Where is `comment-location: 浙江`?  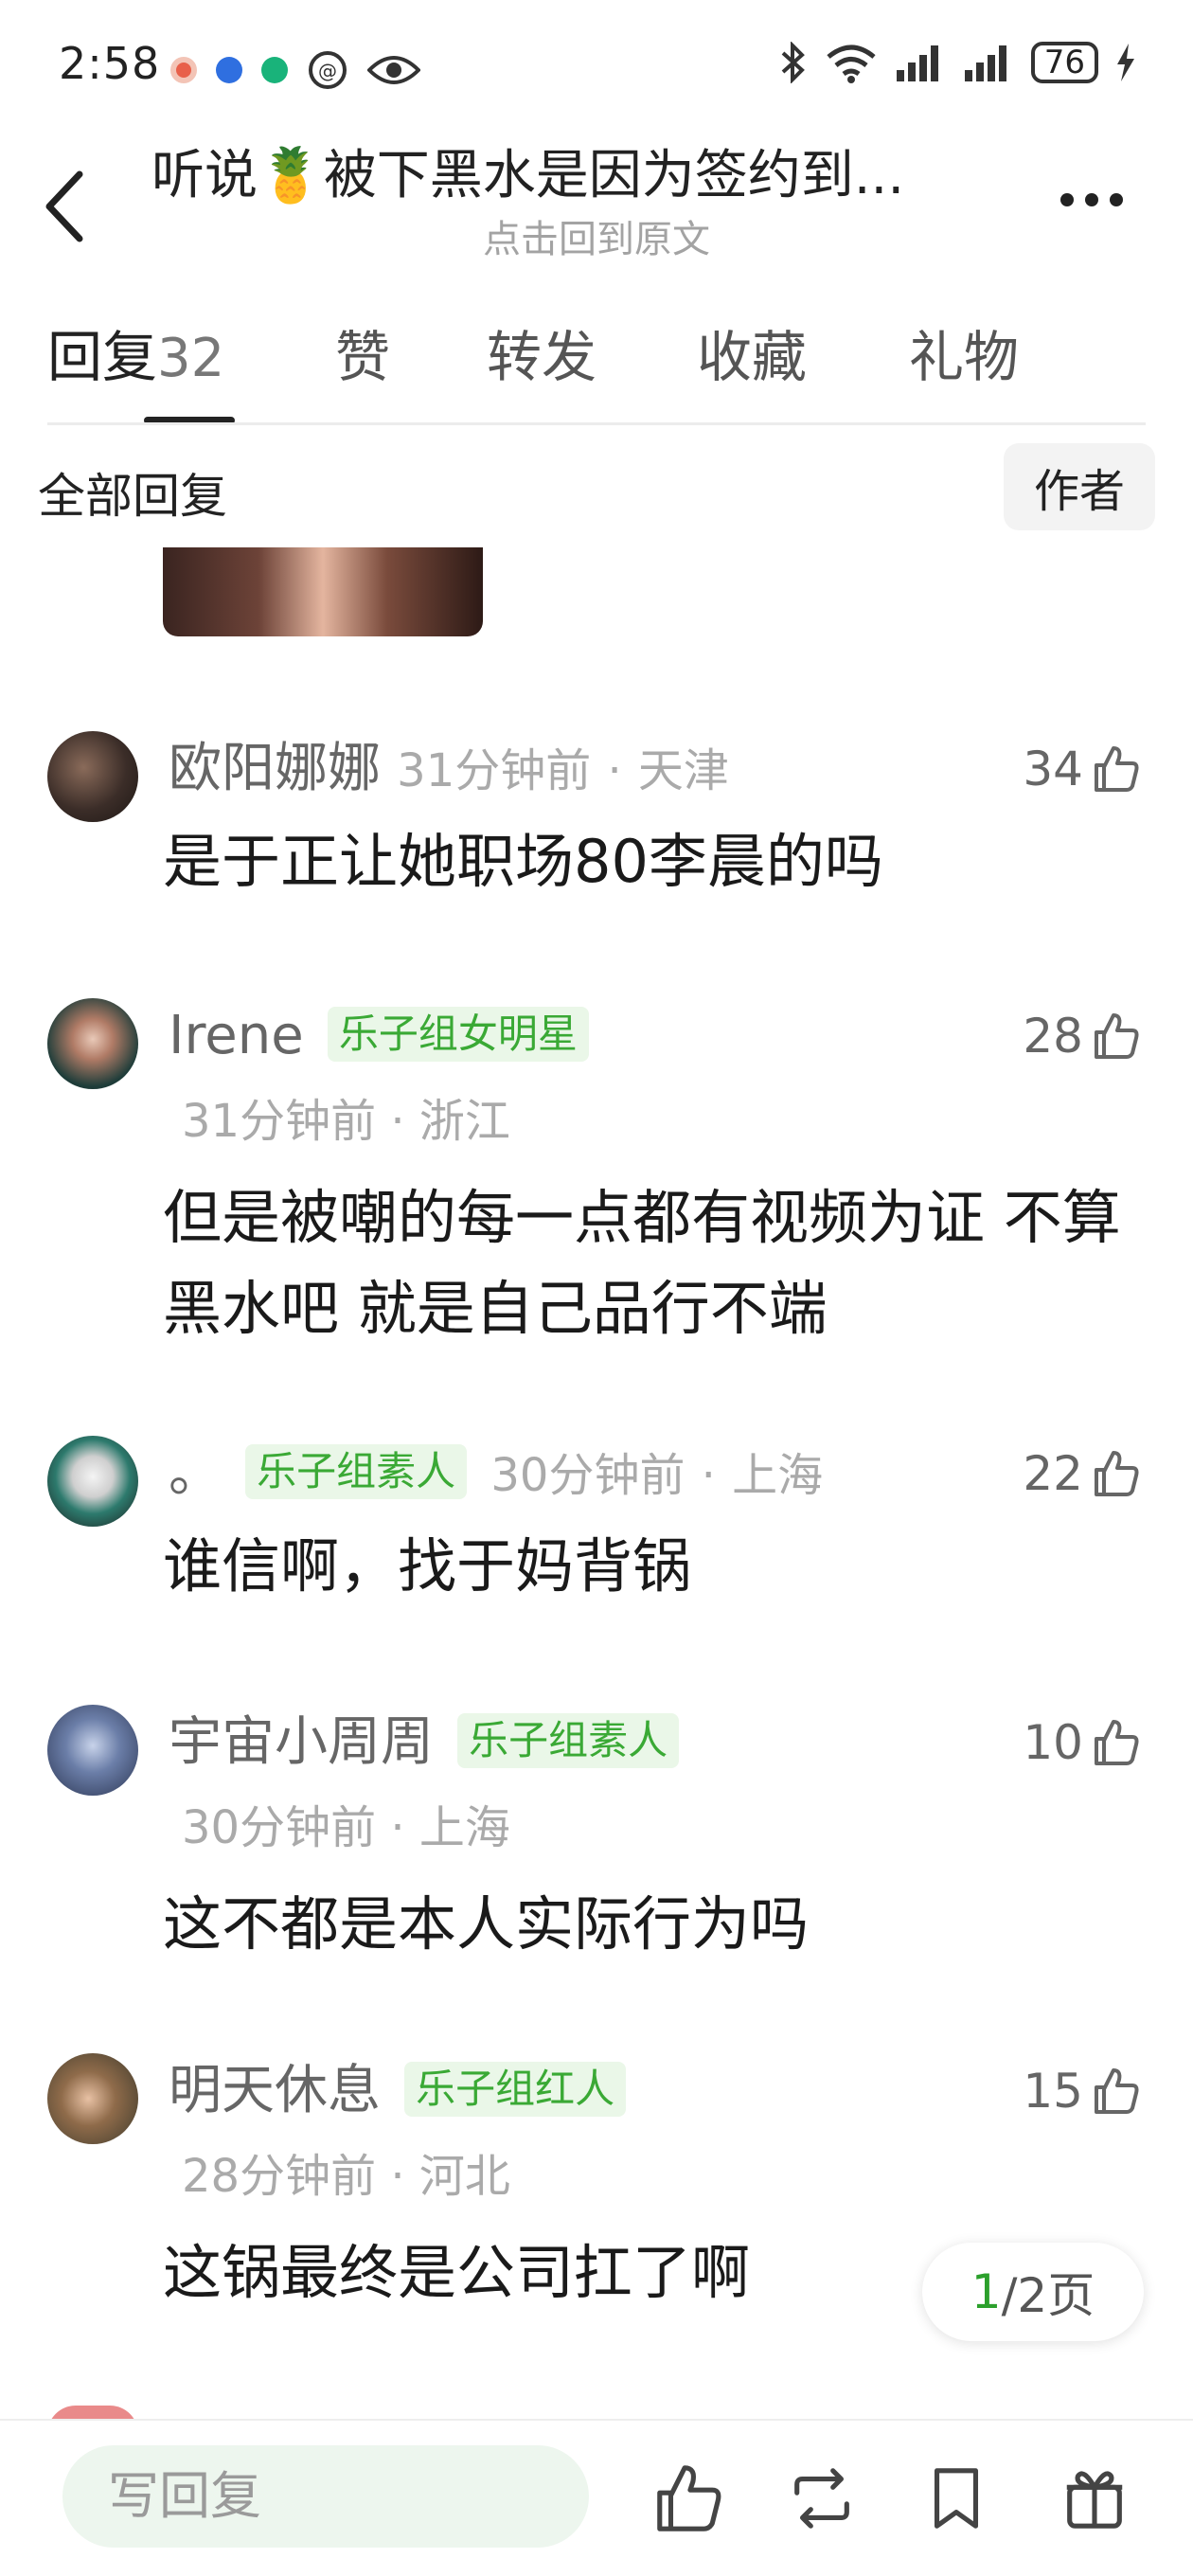
comment-location: 浙江 is located at coordinates (464, 1121).